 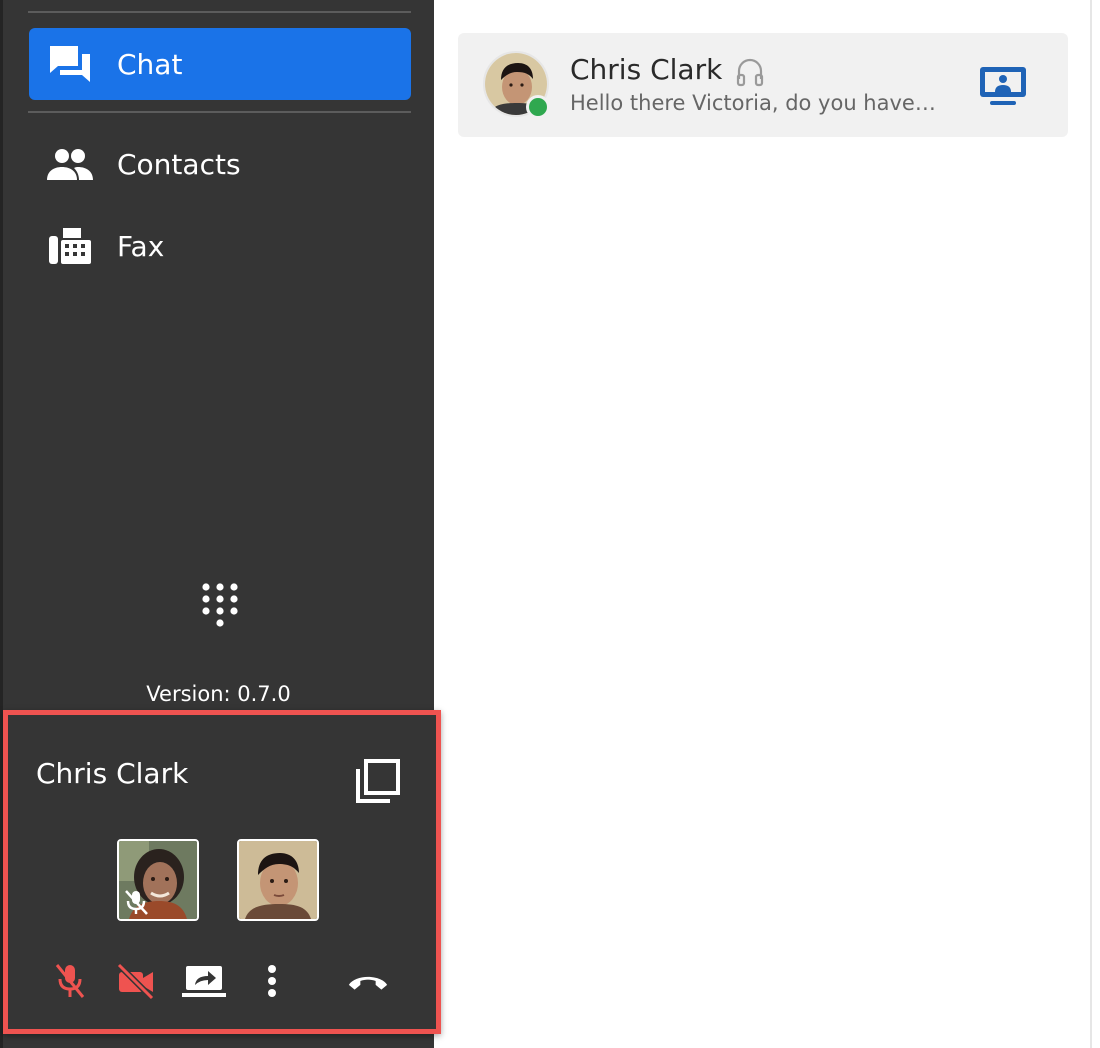 I want to click on sidebar-item-label: Chat, so click(x=150, y=64).